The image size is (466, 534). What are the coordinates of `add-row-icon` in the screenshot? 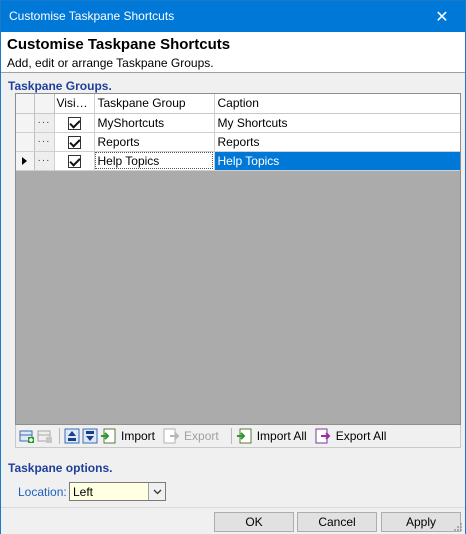 It's located at (27, 436).